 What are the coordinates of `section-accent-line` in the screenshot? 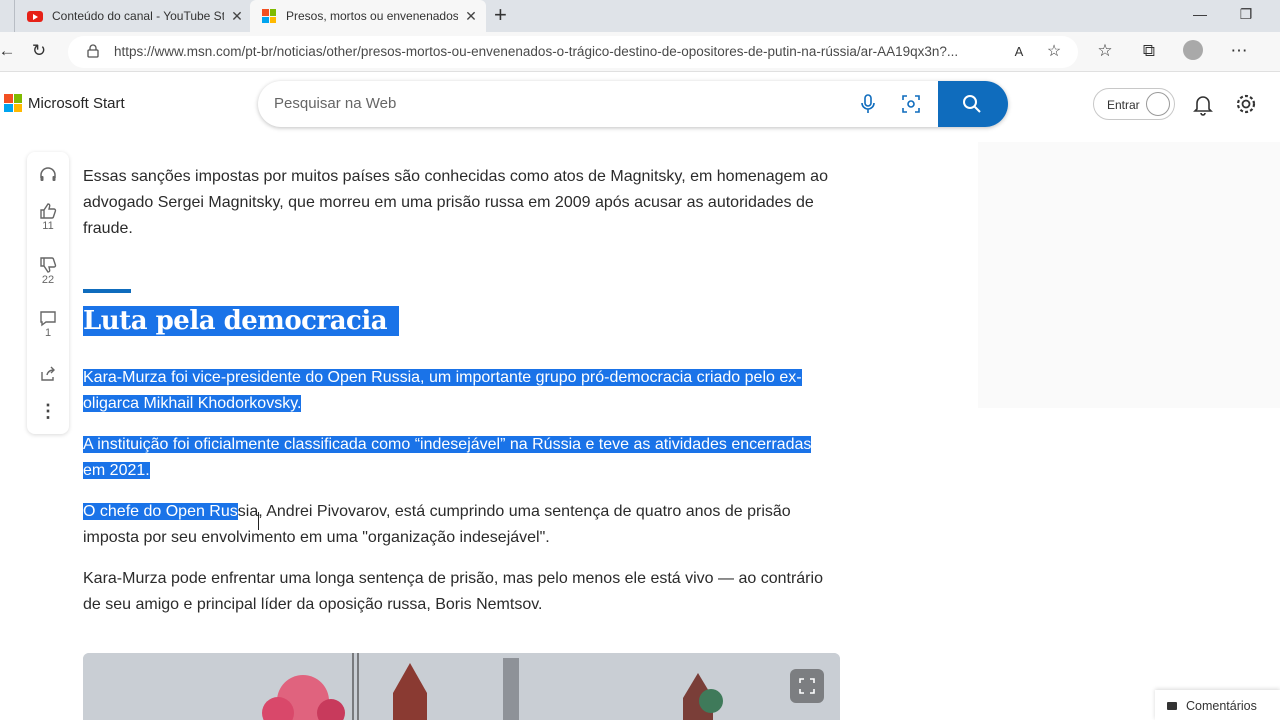 It's located at (107, 291).